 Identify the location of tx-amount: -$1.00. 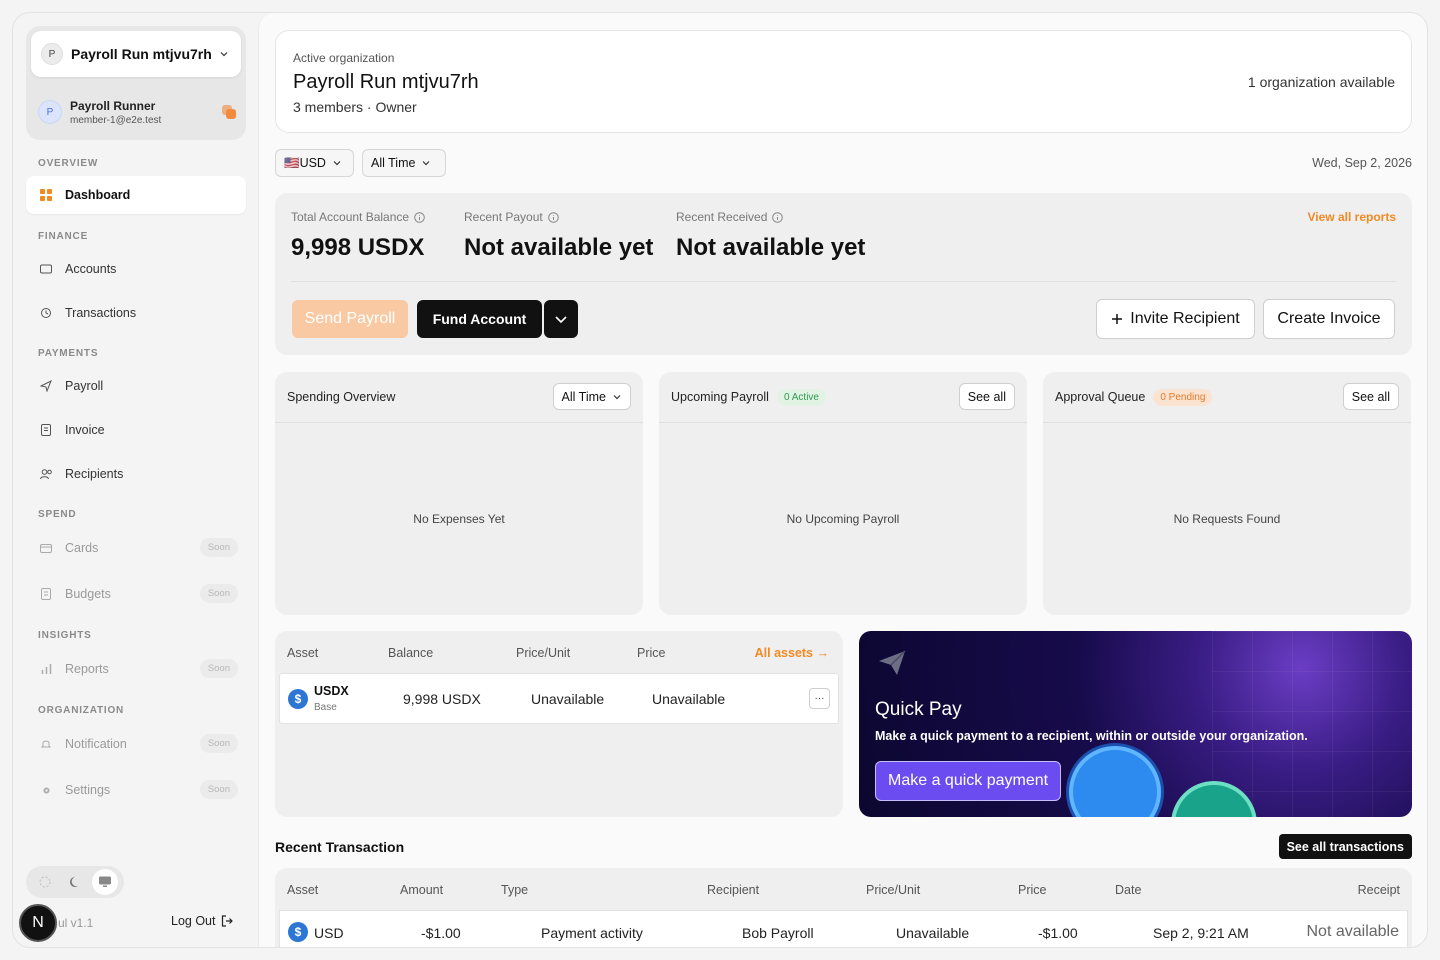
(441, 933).